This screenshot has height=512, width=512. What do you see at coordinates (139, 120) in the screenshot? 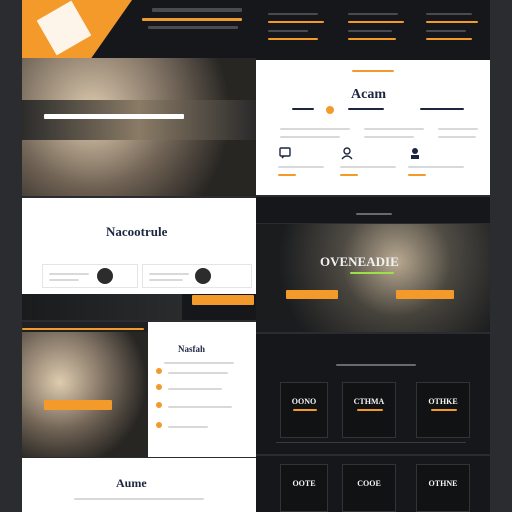
I see `photo-machine-row` at bounding box center [139, 120].